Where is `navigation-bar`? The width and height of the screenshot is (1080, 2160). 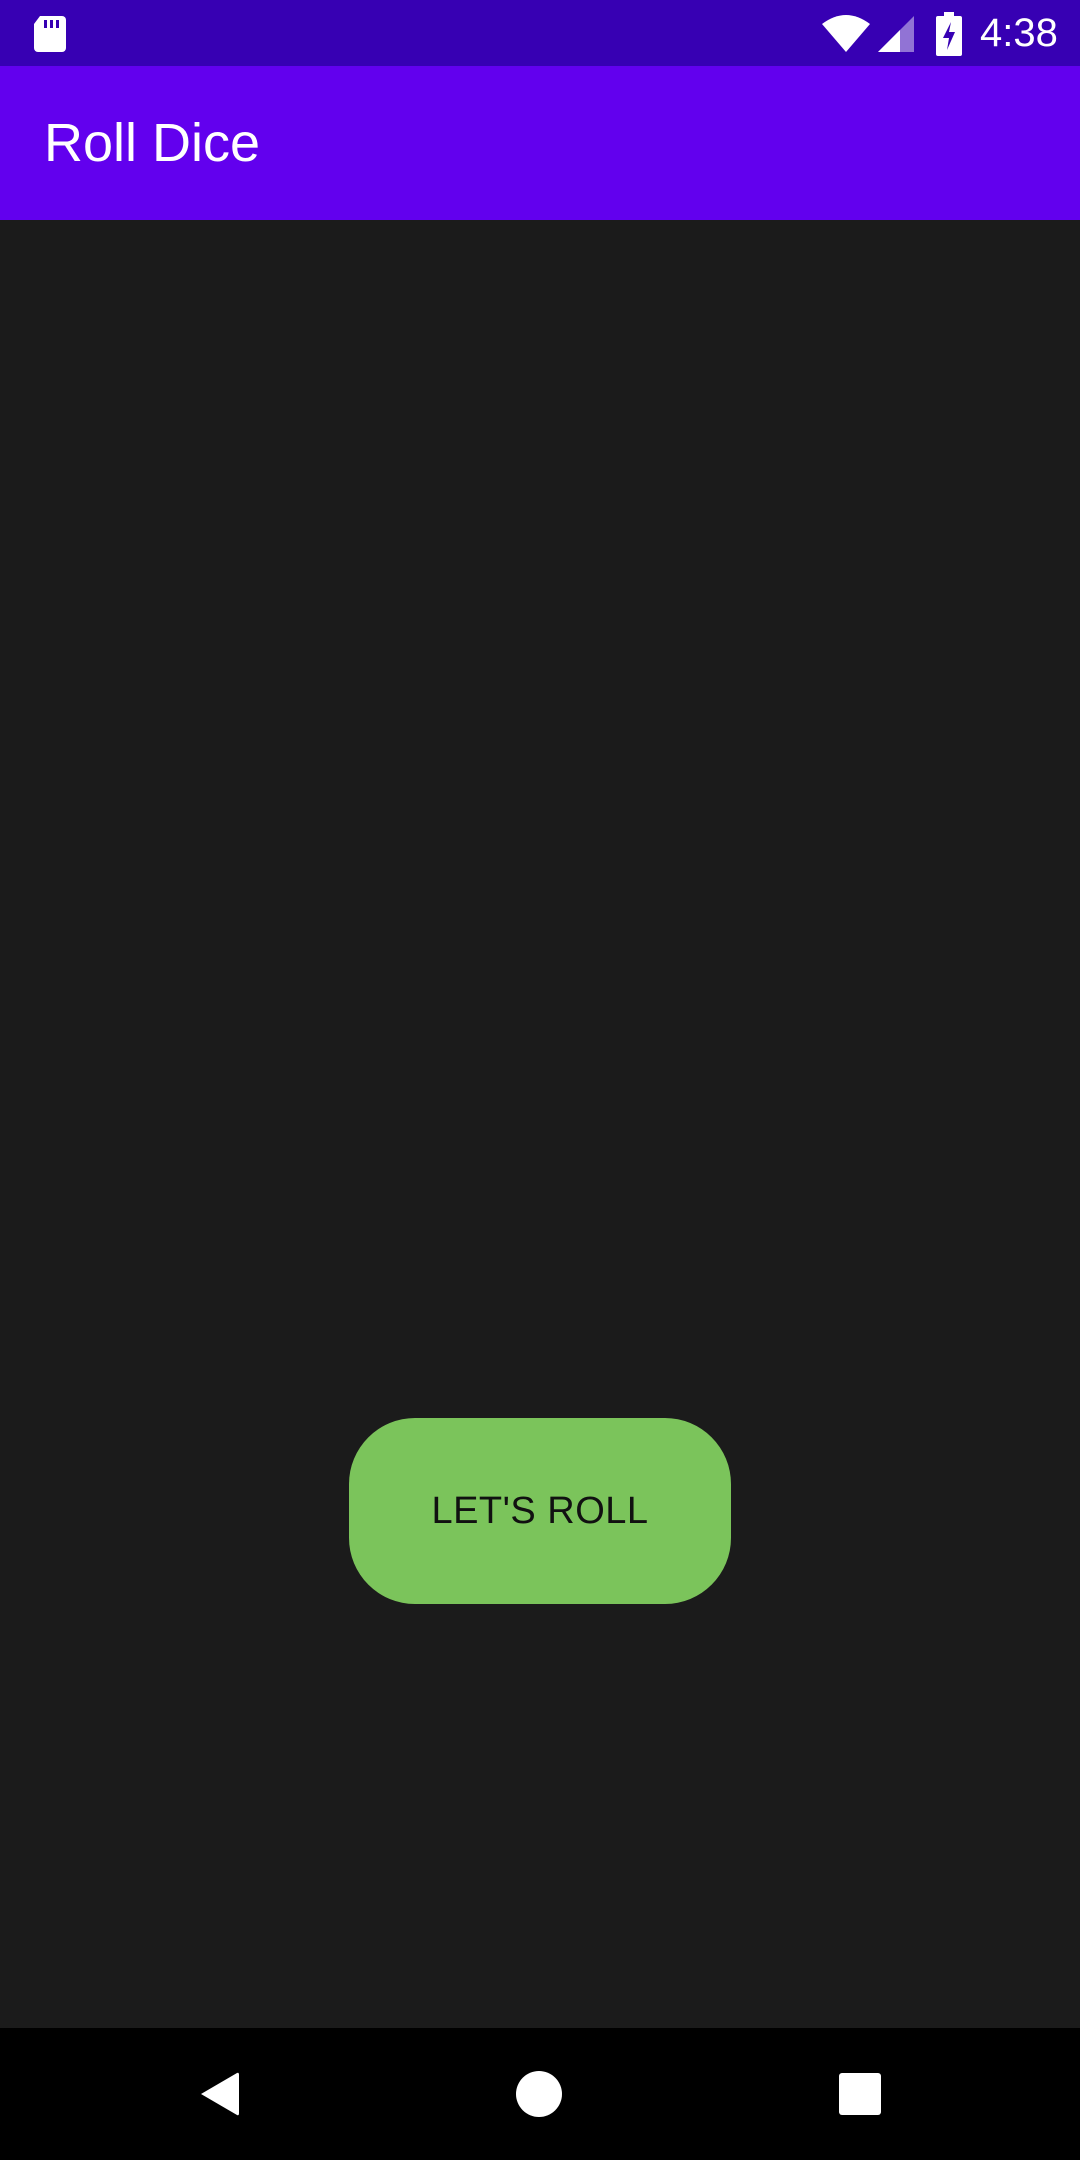 navigation-bar is located at coordinates (540, 2094).